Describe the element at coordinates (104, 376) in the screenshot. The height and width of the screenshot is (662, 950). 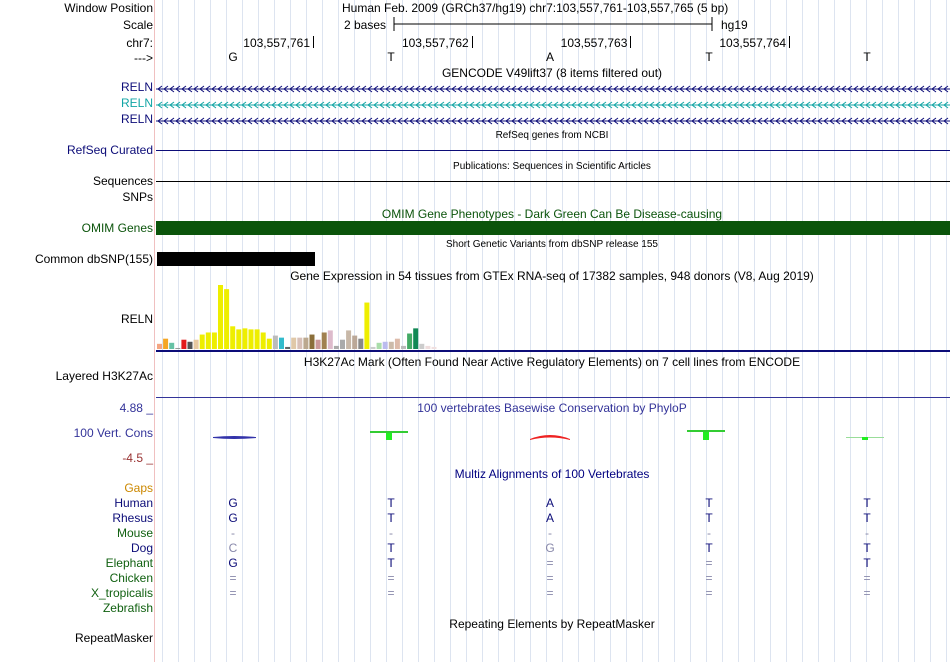
I see `h3k27ac-label: Layered H3K27Ac` at that location.